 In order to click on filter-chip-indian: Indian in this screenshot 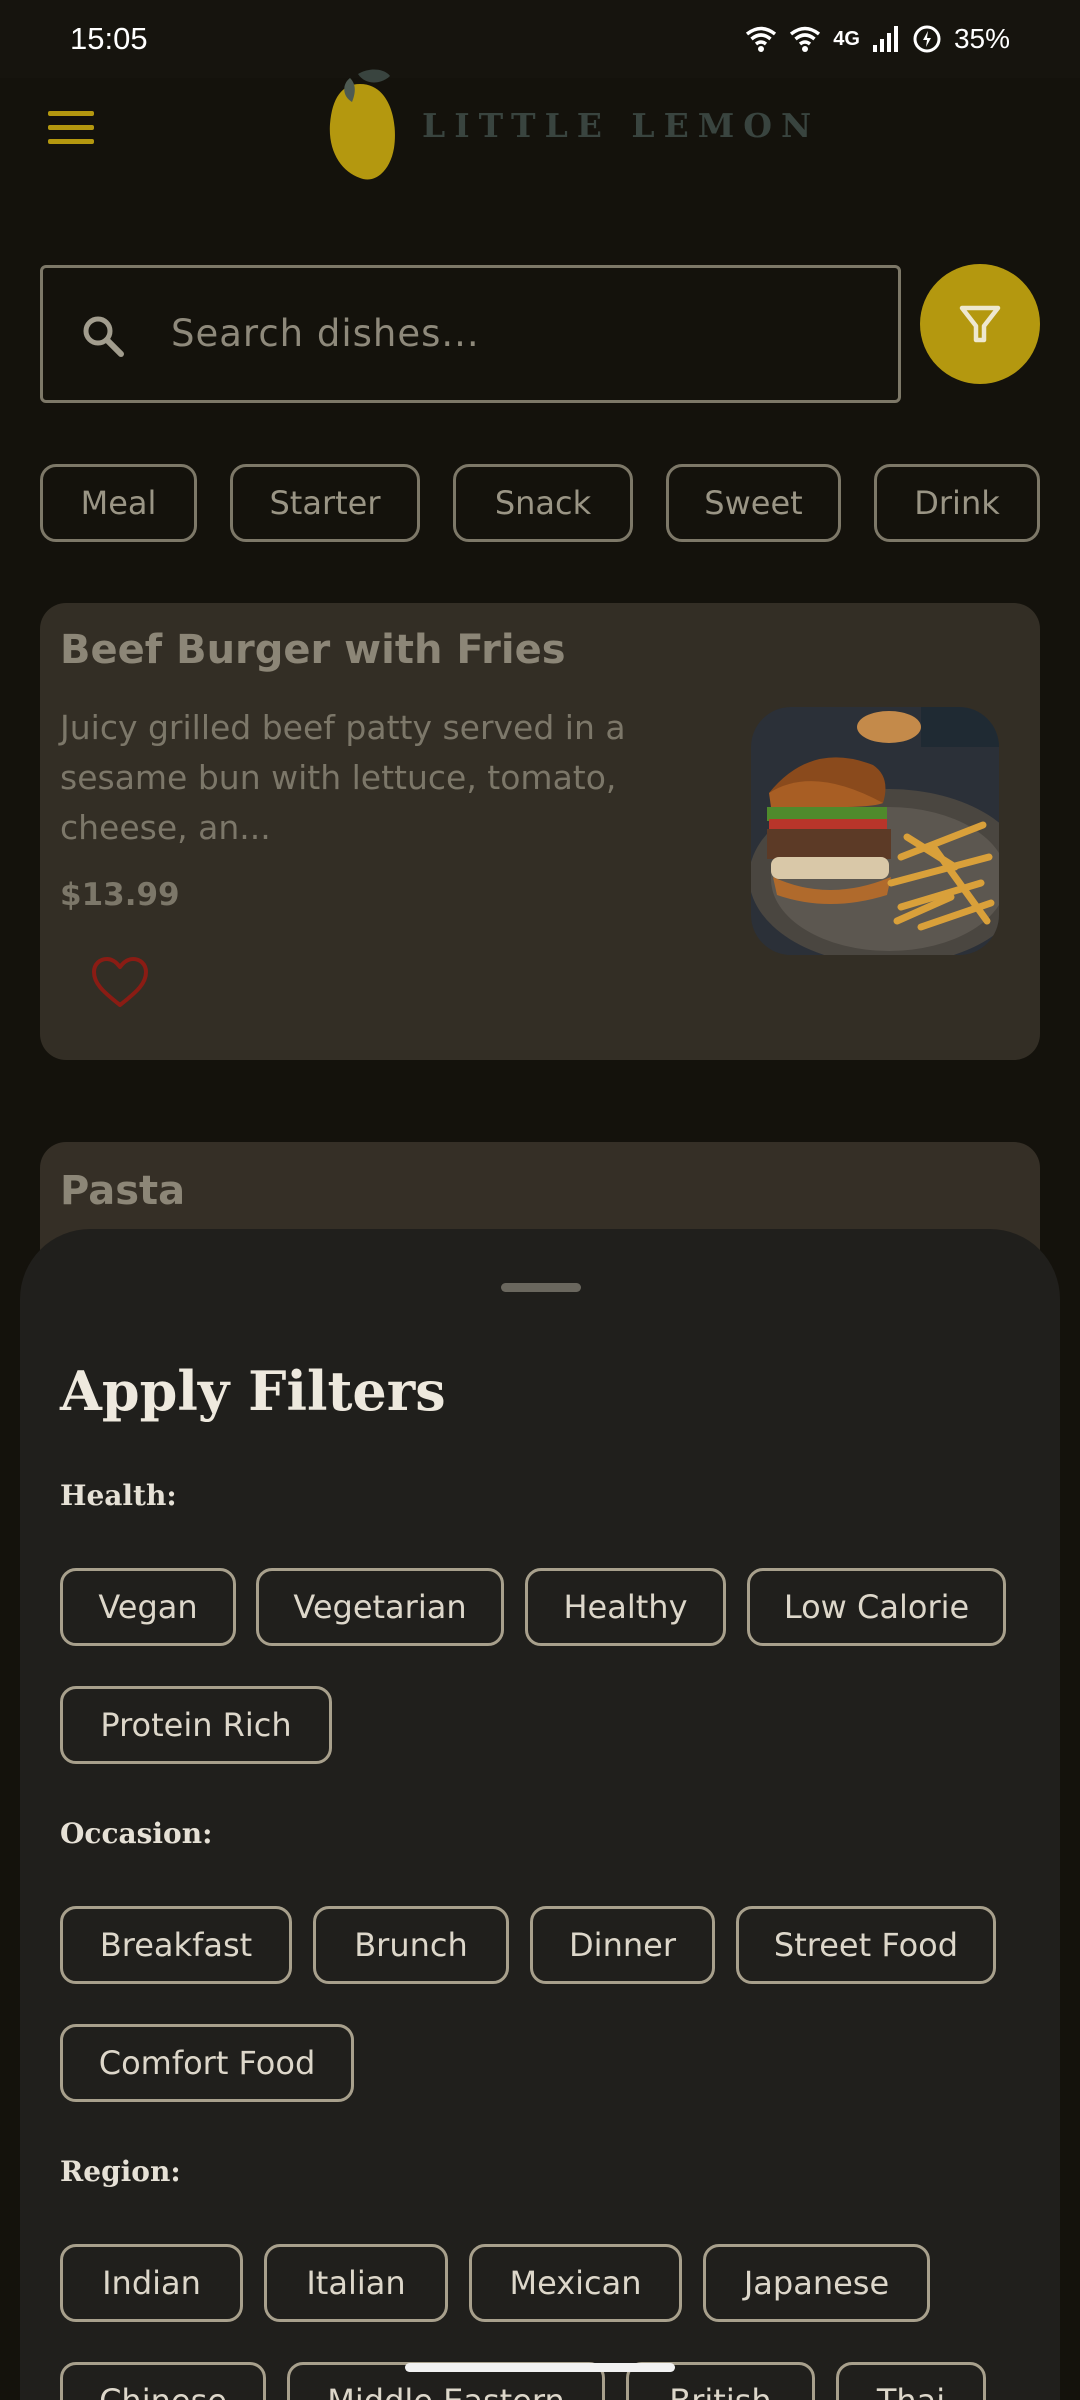, I will do `click(151, 2283)`.